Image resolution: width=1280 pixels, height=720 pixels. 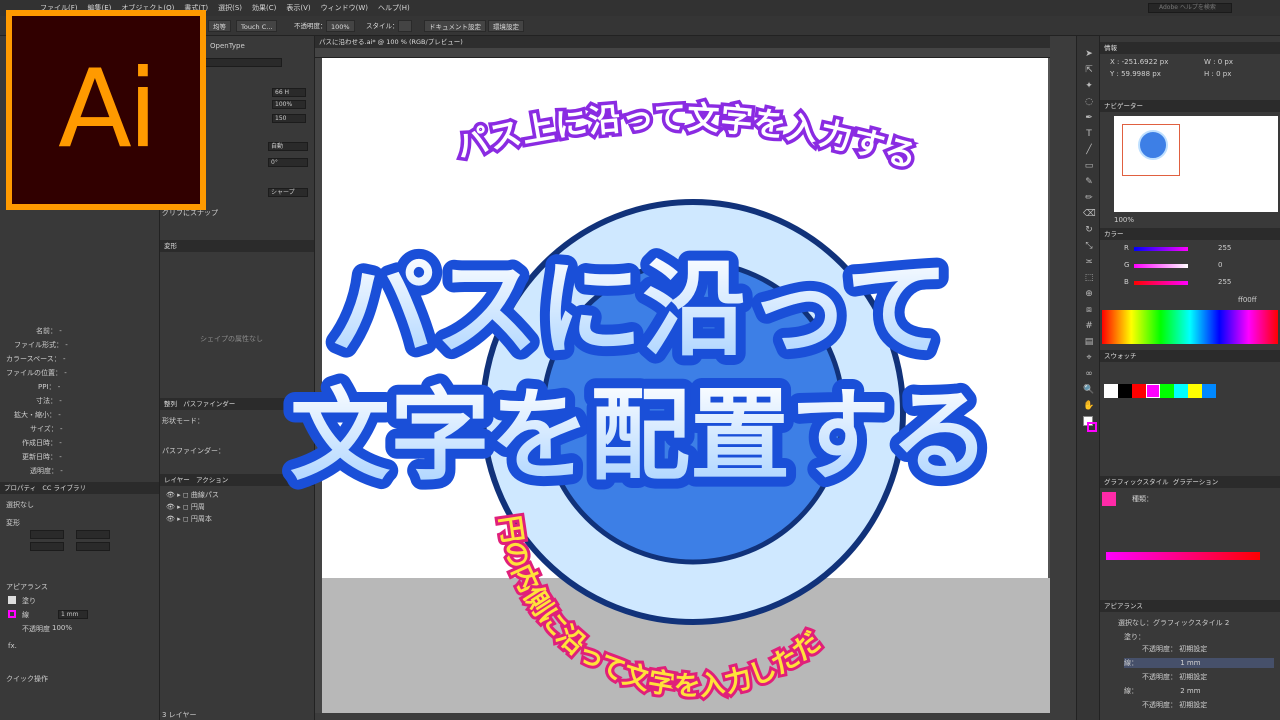 What do you see at coordinates (1089, 230) in the screenshot?
I see `rotate-tool-icon: ↻` at bounding box center [1089, 230].